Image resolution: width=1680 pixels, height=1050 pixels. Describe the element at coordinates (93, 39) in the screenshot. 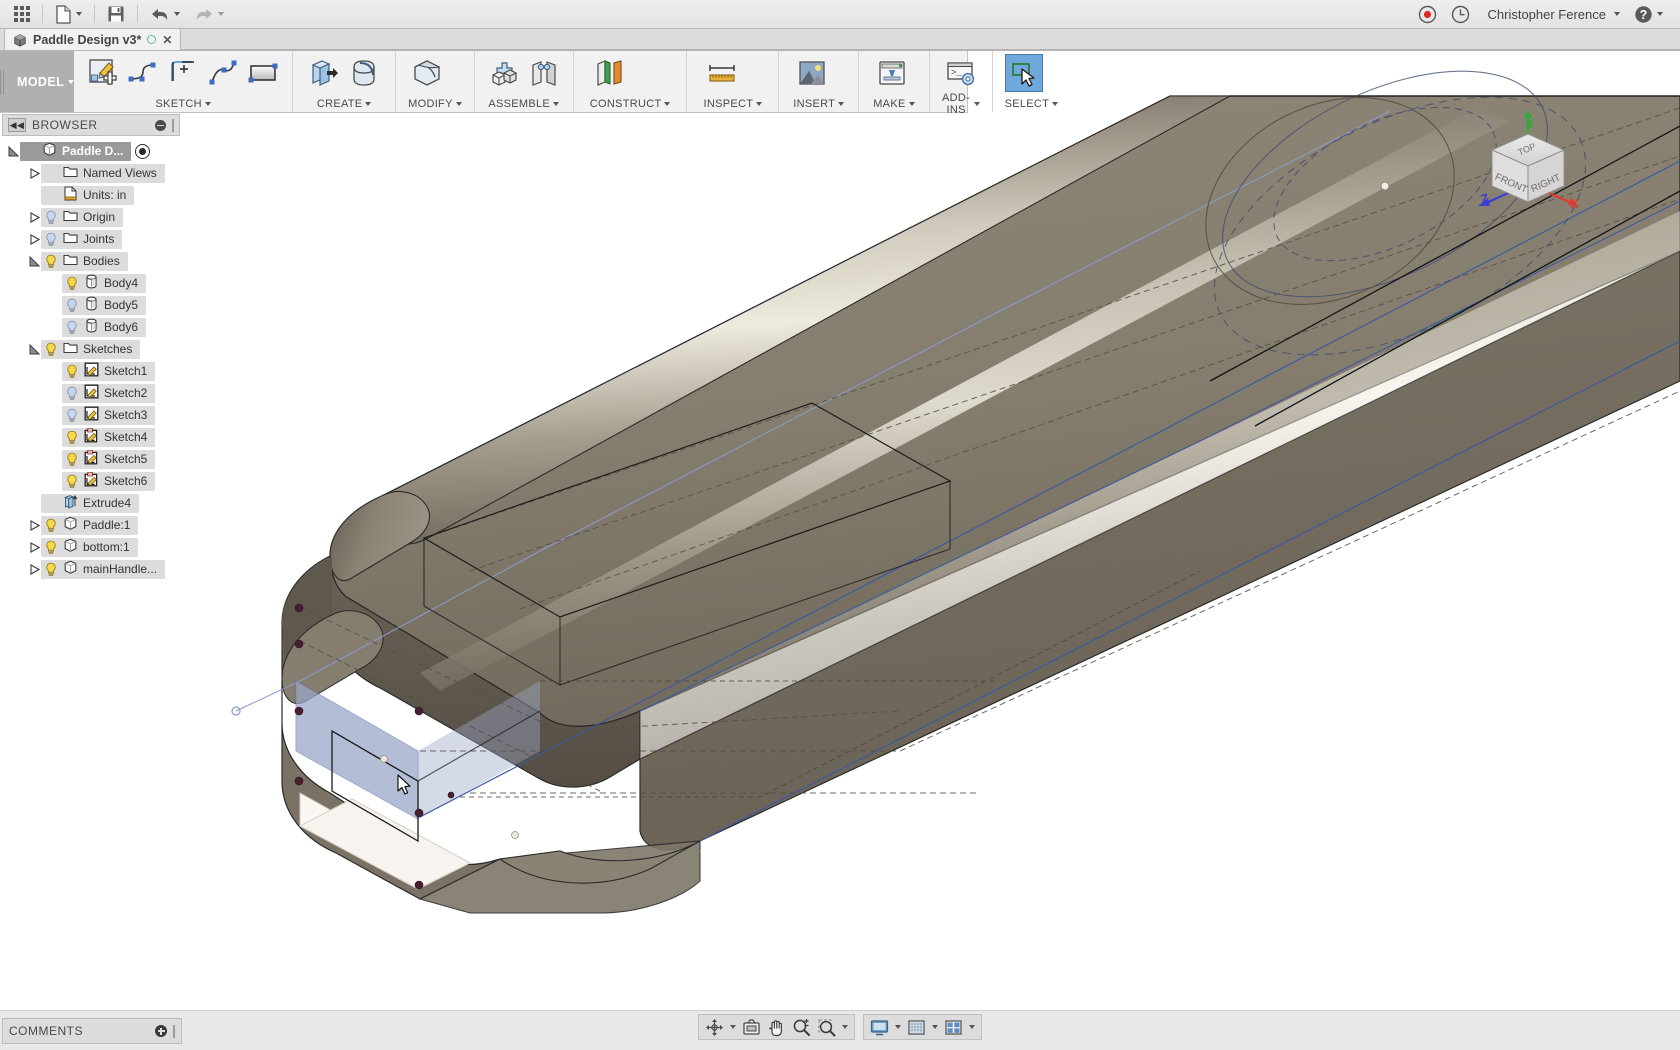

I see `document-tab: Paddle Design v3* ✕` at that location.